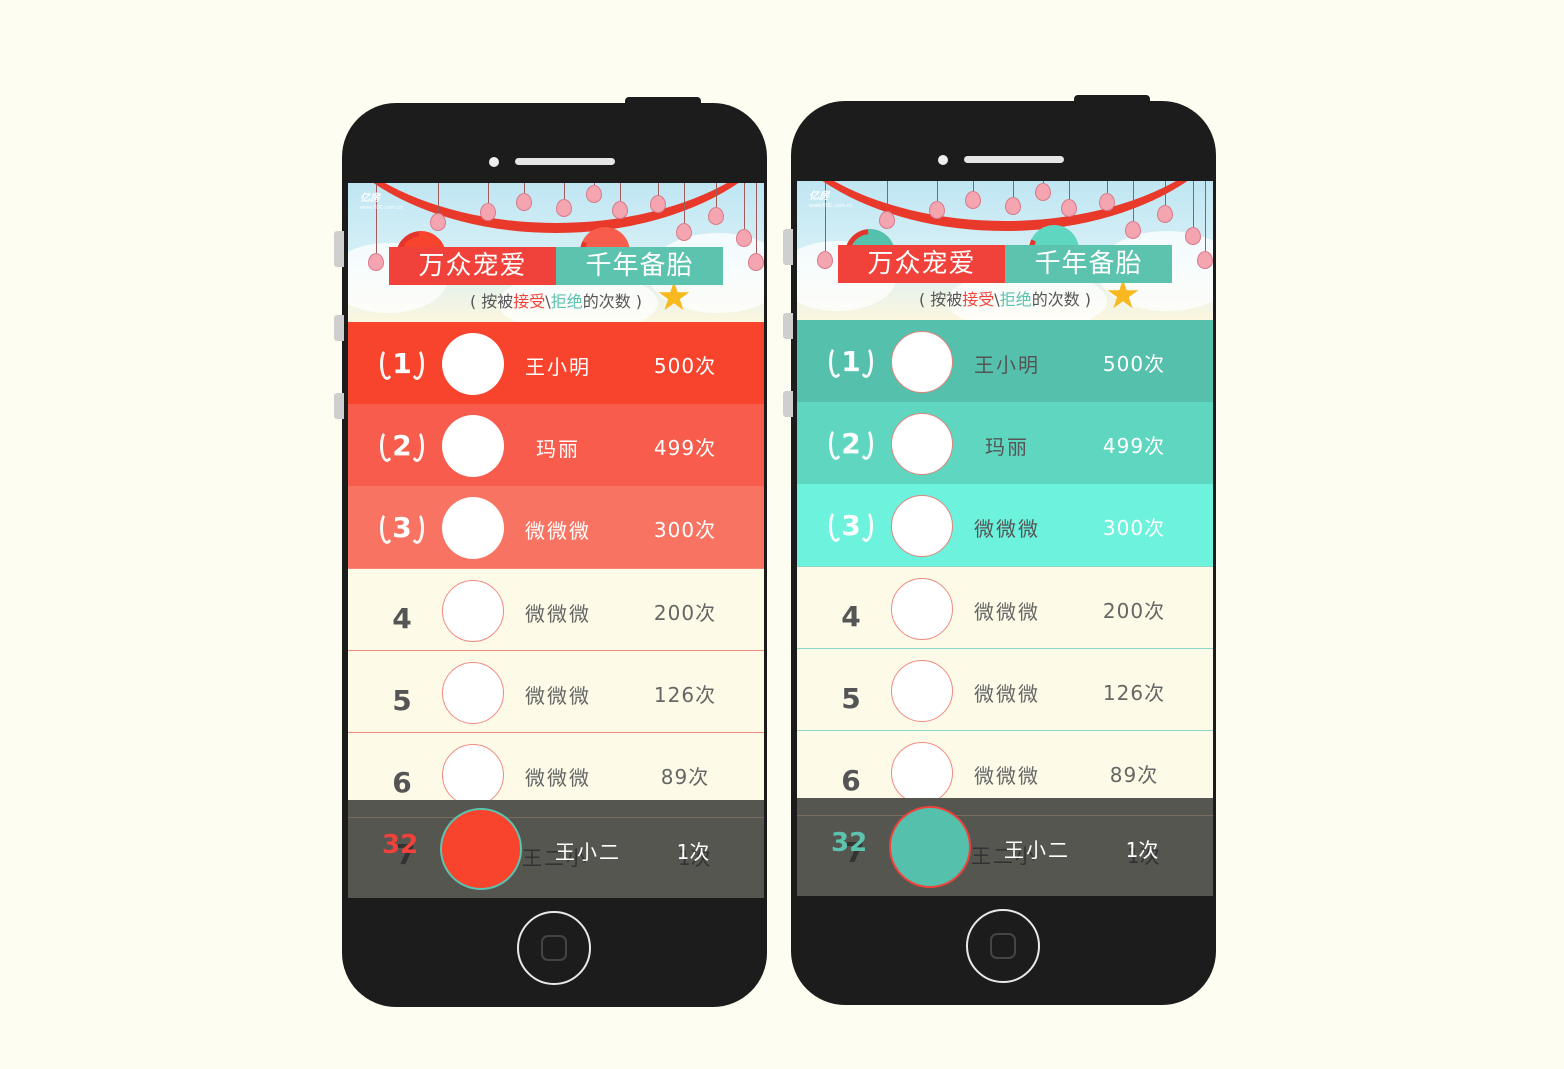 This screenshot has height=1069, width=1564. What do you see at coordinates (1134, 611) in the screenshot?
I see `count: 200次` at bounding box center [1134, 611].